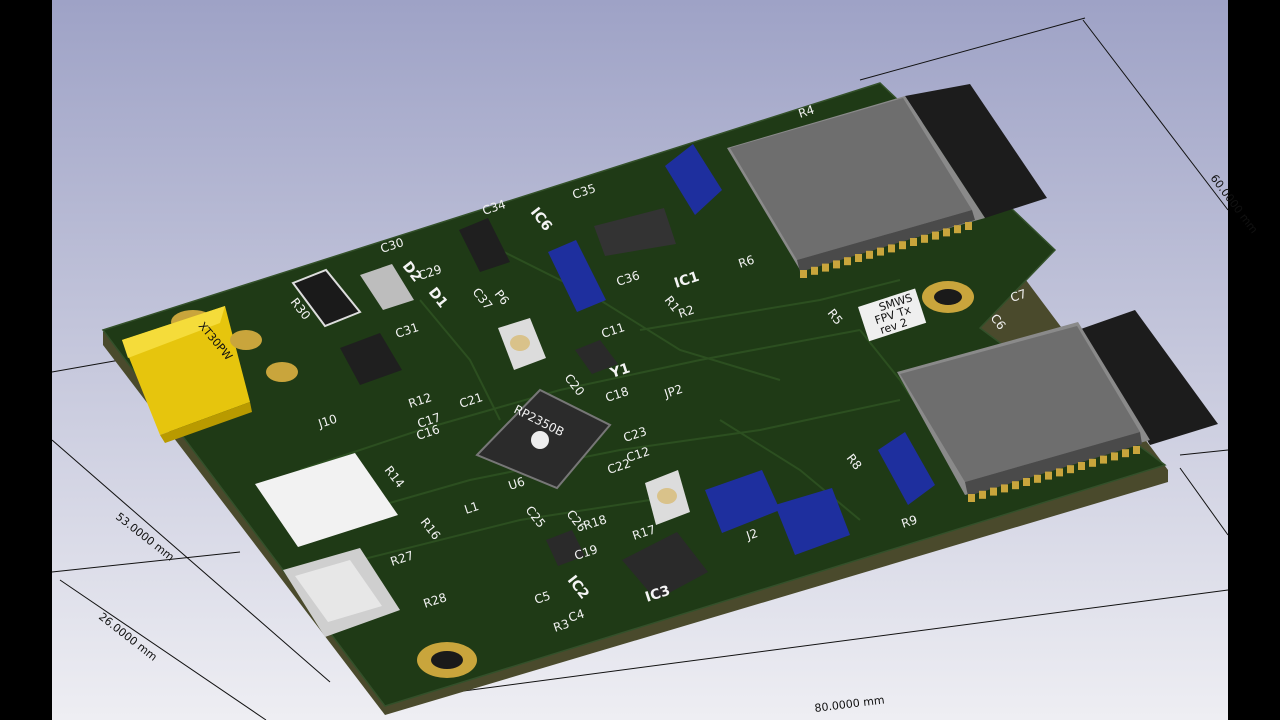 The image size is (1280, 720). Describe the element at coordinates (1254, 360) in the screenshot. I see `right-black-bar` at that location.